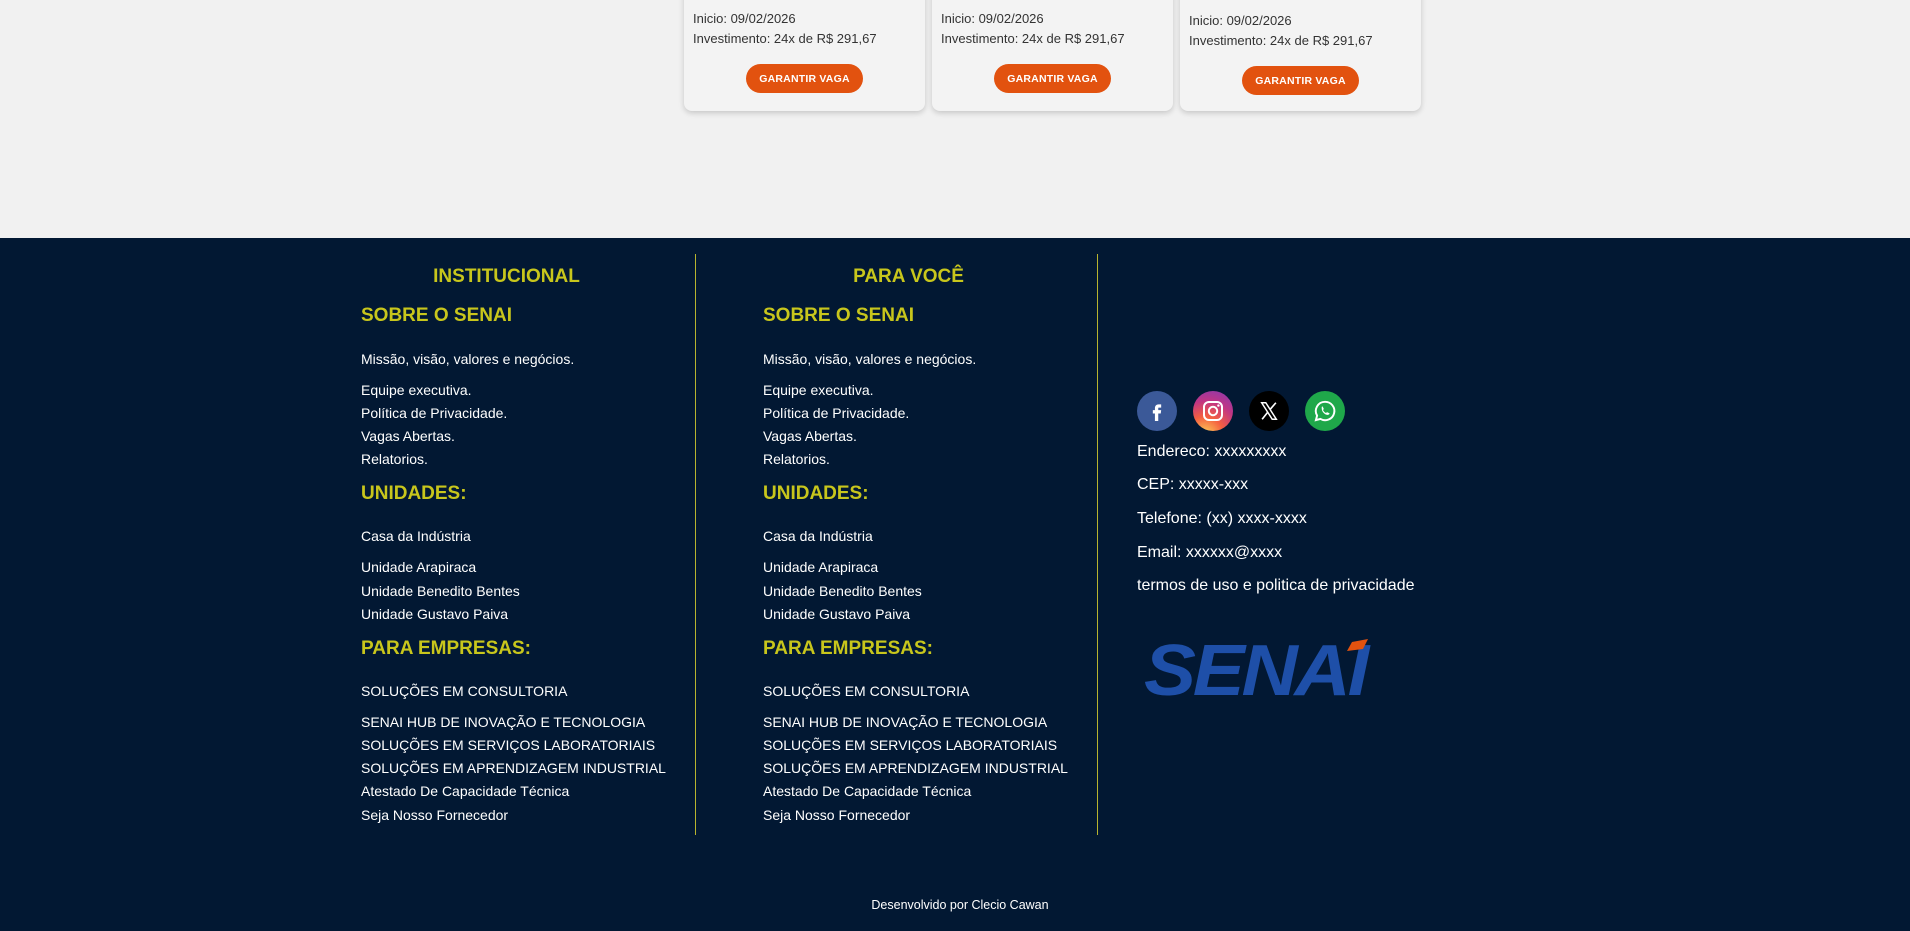 The image size is (1910, 931). I want to click on column-title: INSTITUCIONAL, so click(506, 276).